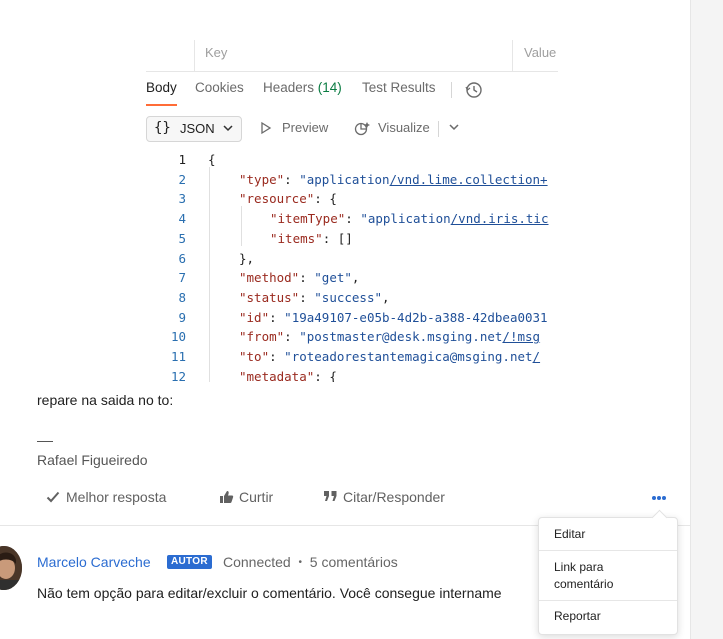 This screenshot has width=723, height=639. What do you see at coordinates (353, 562) in the screenshot?
I see `comment-count: 5 comentários` at bounding box center [353, 562].